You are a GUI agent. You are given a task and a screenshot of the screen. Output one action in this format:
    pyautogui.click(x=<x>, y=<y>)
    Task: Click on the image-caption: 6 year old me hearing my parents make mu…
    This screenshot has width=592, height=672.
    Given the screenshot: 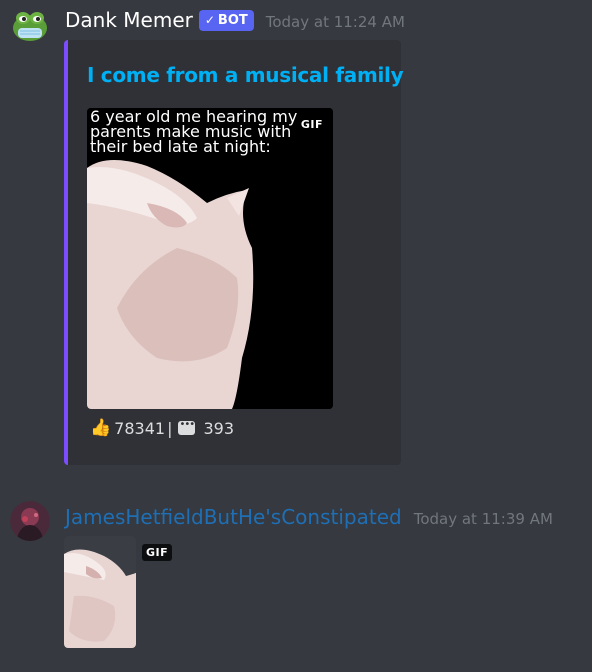 What is the action you would take?
    pyautogui.click(x=194, y=132)
    